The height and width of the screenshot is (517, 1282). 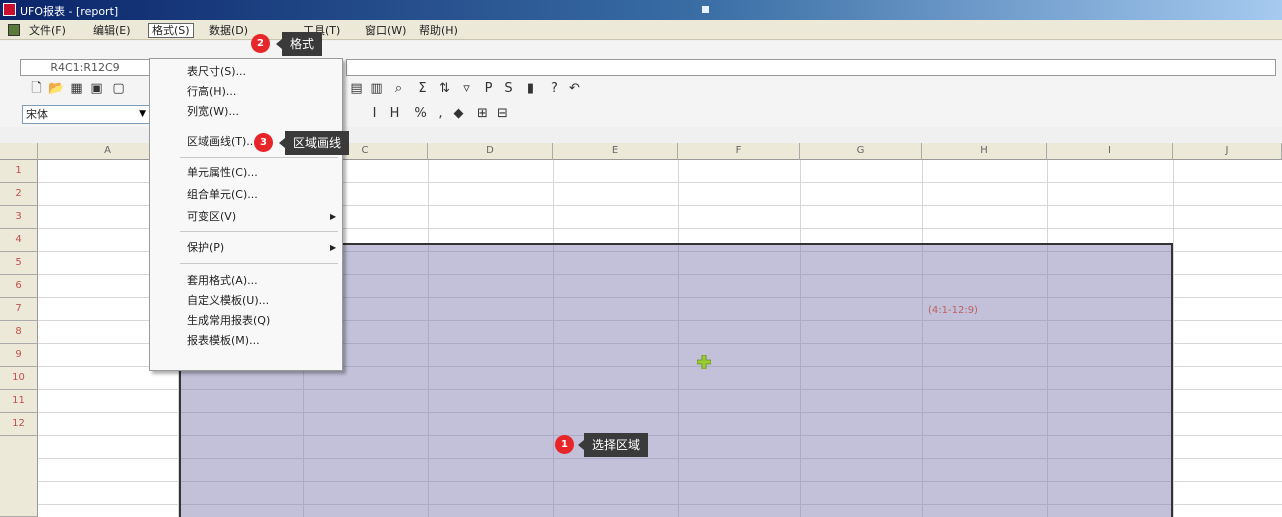 I want to click on menu-file: 文件(F), so click(x=47, y=30).